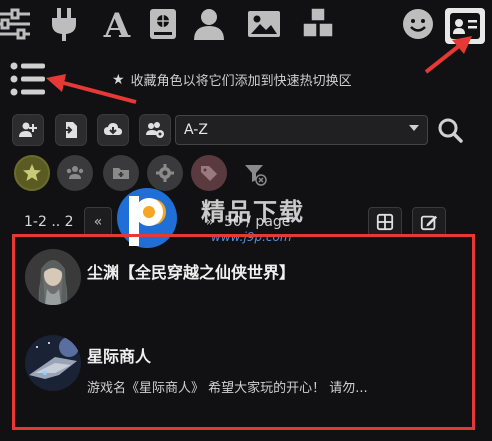 This screenshot has height=441, width=492. What do you see at coordinates (301, 130) in the screenshot?
I see `sort-select: A-Z` at bounding box center [301, 130].